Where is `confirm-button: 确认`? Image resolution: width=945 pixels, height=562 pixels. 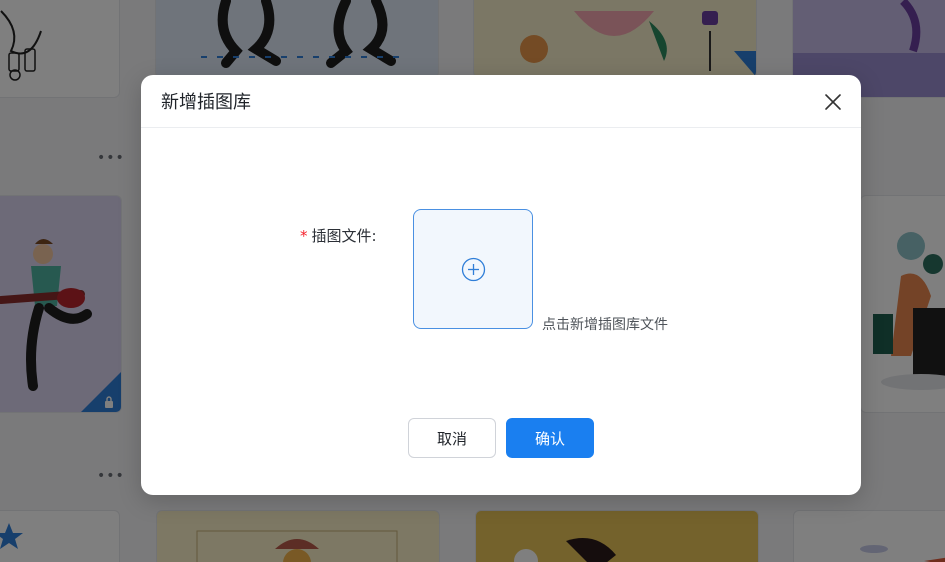 confirm-button: 确认 is located at coordinates (550, 438).